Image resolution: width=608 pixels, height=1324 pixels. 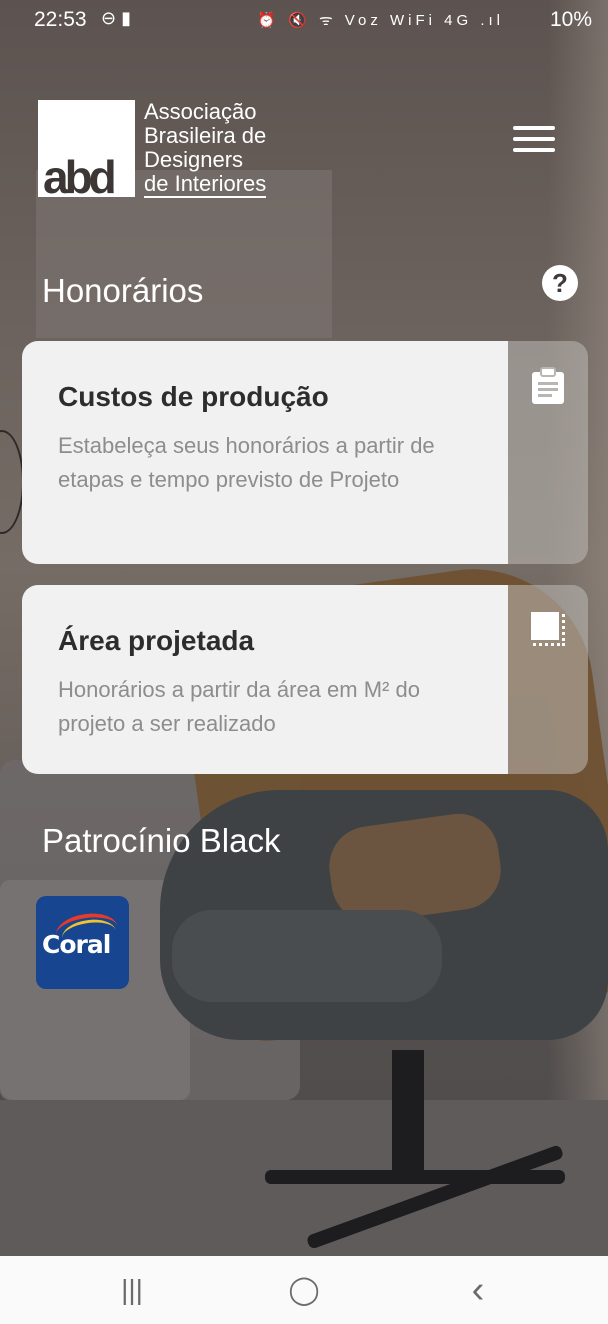 I want to click on hamburger-menu-icon, so click(x=534, y=141).